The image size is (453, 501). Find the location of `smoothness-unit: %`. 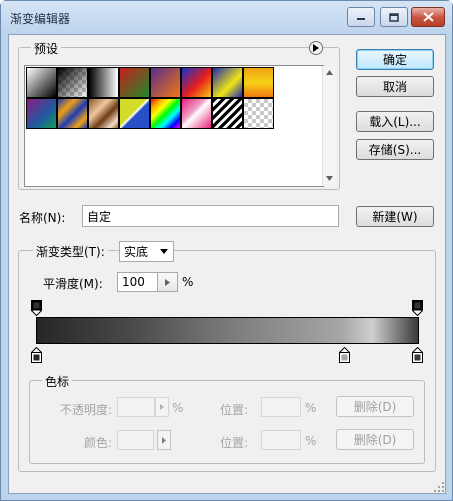

smoothness-unit: % is located at coordinates (188, 282).